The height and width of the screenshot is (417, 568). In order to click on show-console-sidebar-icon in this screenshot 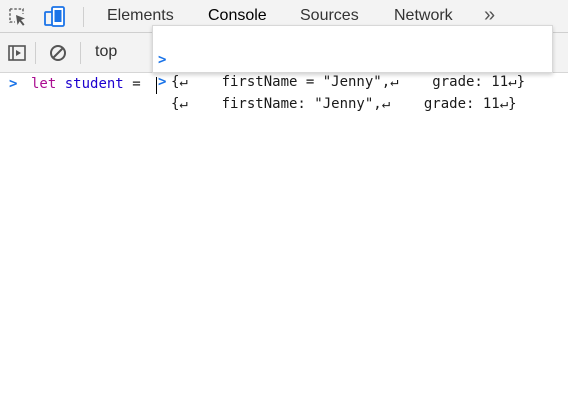, I will do `click(17, 53)`.